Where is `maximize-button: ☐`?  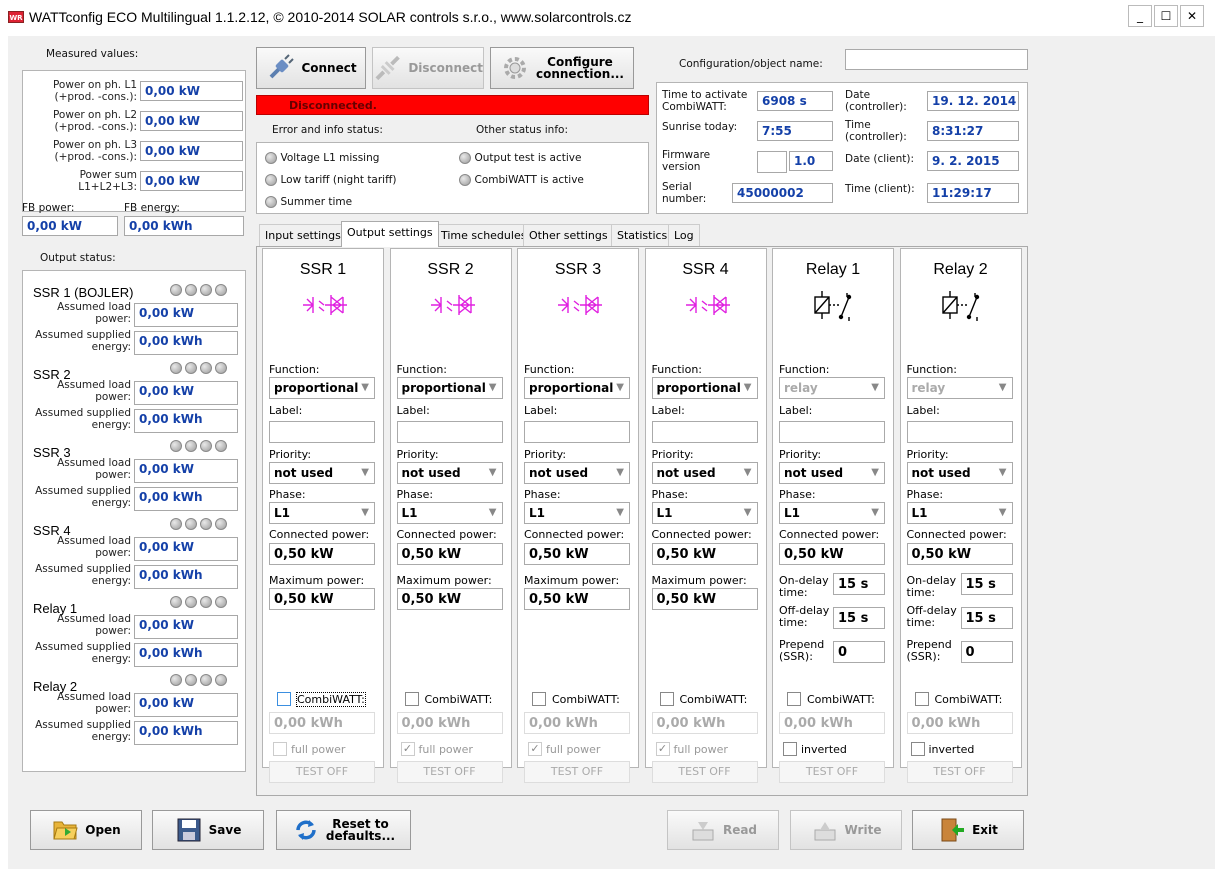 maximize-button: ☐ is located at coordinates (1166, 16).